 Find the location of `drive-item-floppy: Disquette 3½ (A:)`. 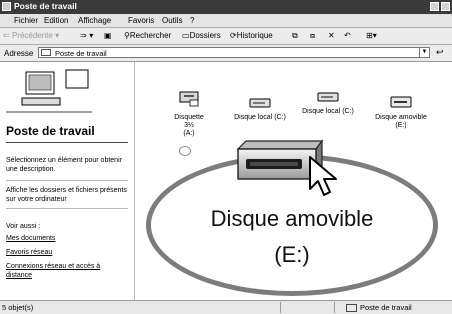

drive-item-floppy: Disquette 3½ (A:) is located at coordinates (189, 114).